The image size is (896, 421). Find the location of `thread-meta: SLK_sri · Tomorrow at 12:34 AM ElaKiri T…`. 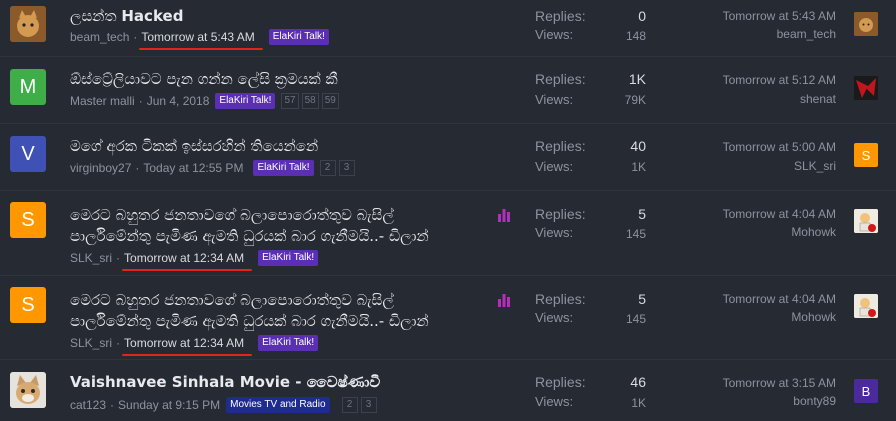

thread-meta: SLK_sri · Tomorrow at 12:34 AM ElaKiri T… is located at coordinates (194, 260).